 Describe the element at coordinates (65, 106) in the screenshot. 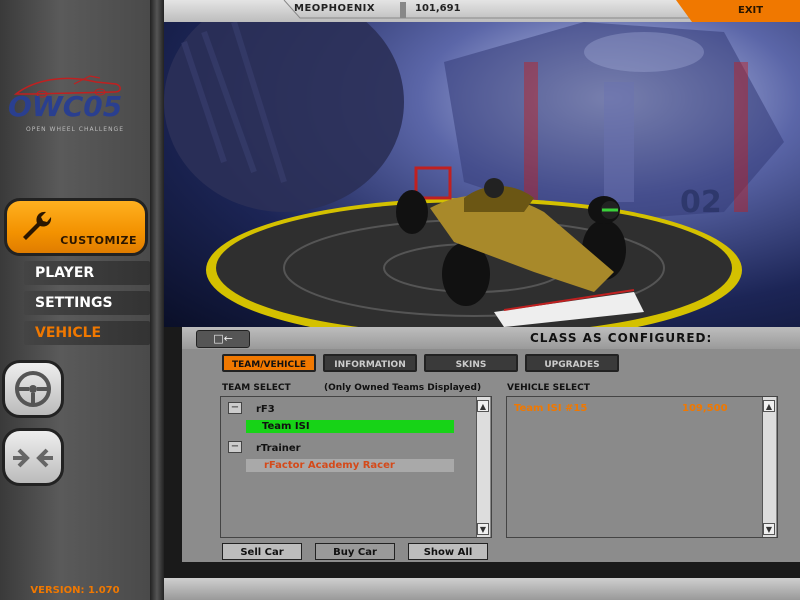

I see `logo-main-text: OWC05` at that location.